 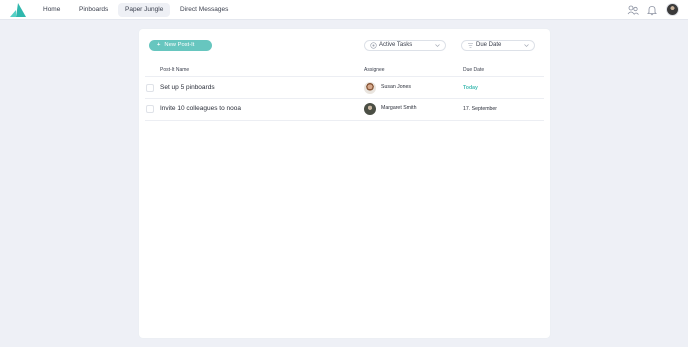 What do you see at coordinates (470, 88) in the screenshot?
I see `due-date: Today` at bounding box center [470, 88].